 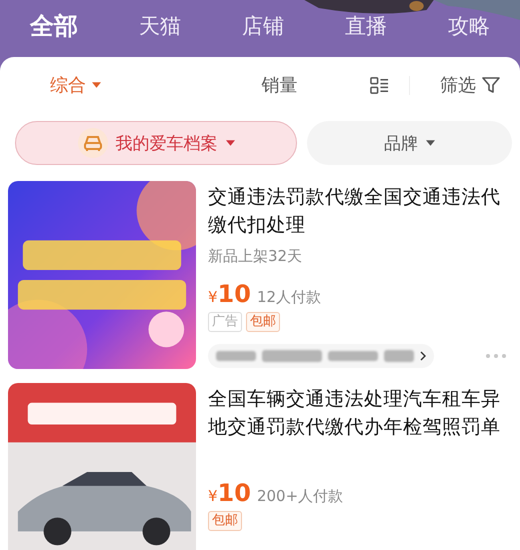 What do you see at coordinates (316, 356) in the screenshot?
I see `blurred-text-icon` at bounding box center [316, 356].